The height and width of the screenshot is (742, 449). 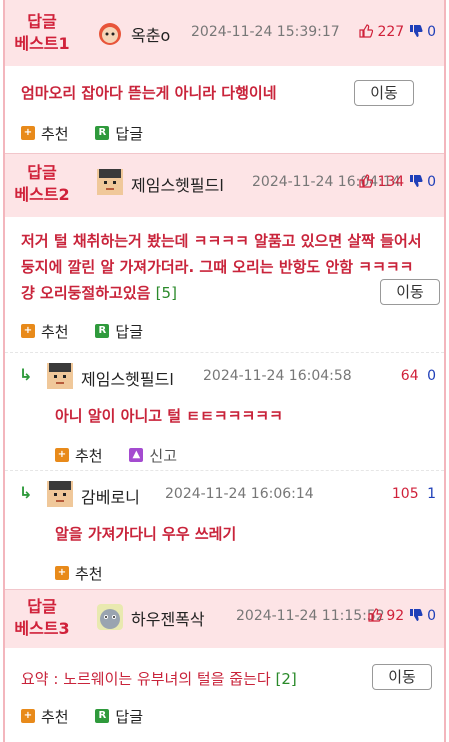 I want to click on timestamp: 2024-11-24 11:15:52, so click(x=310, y=616).